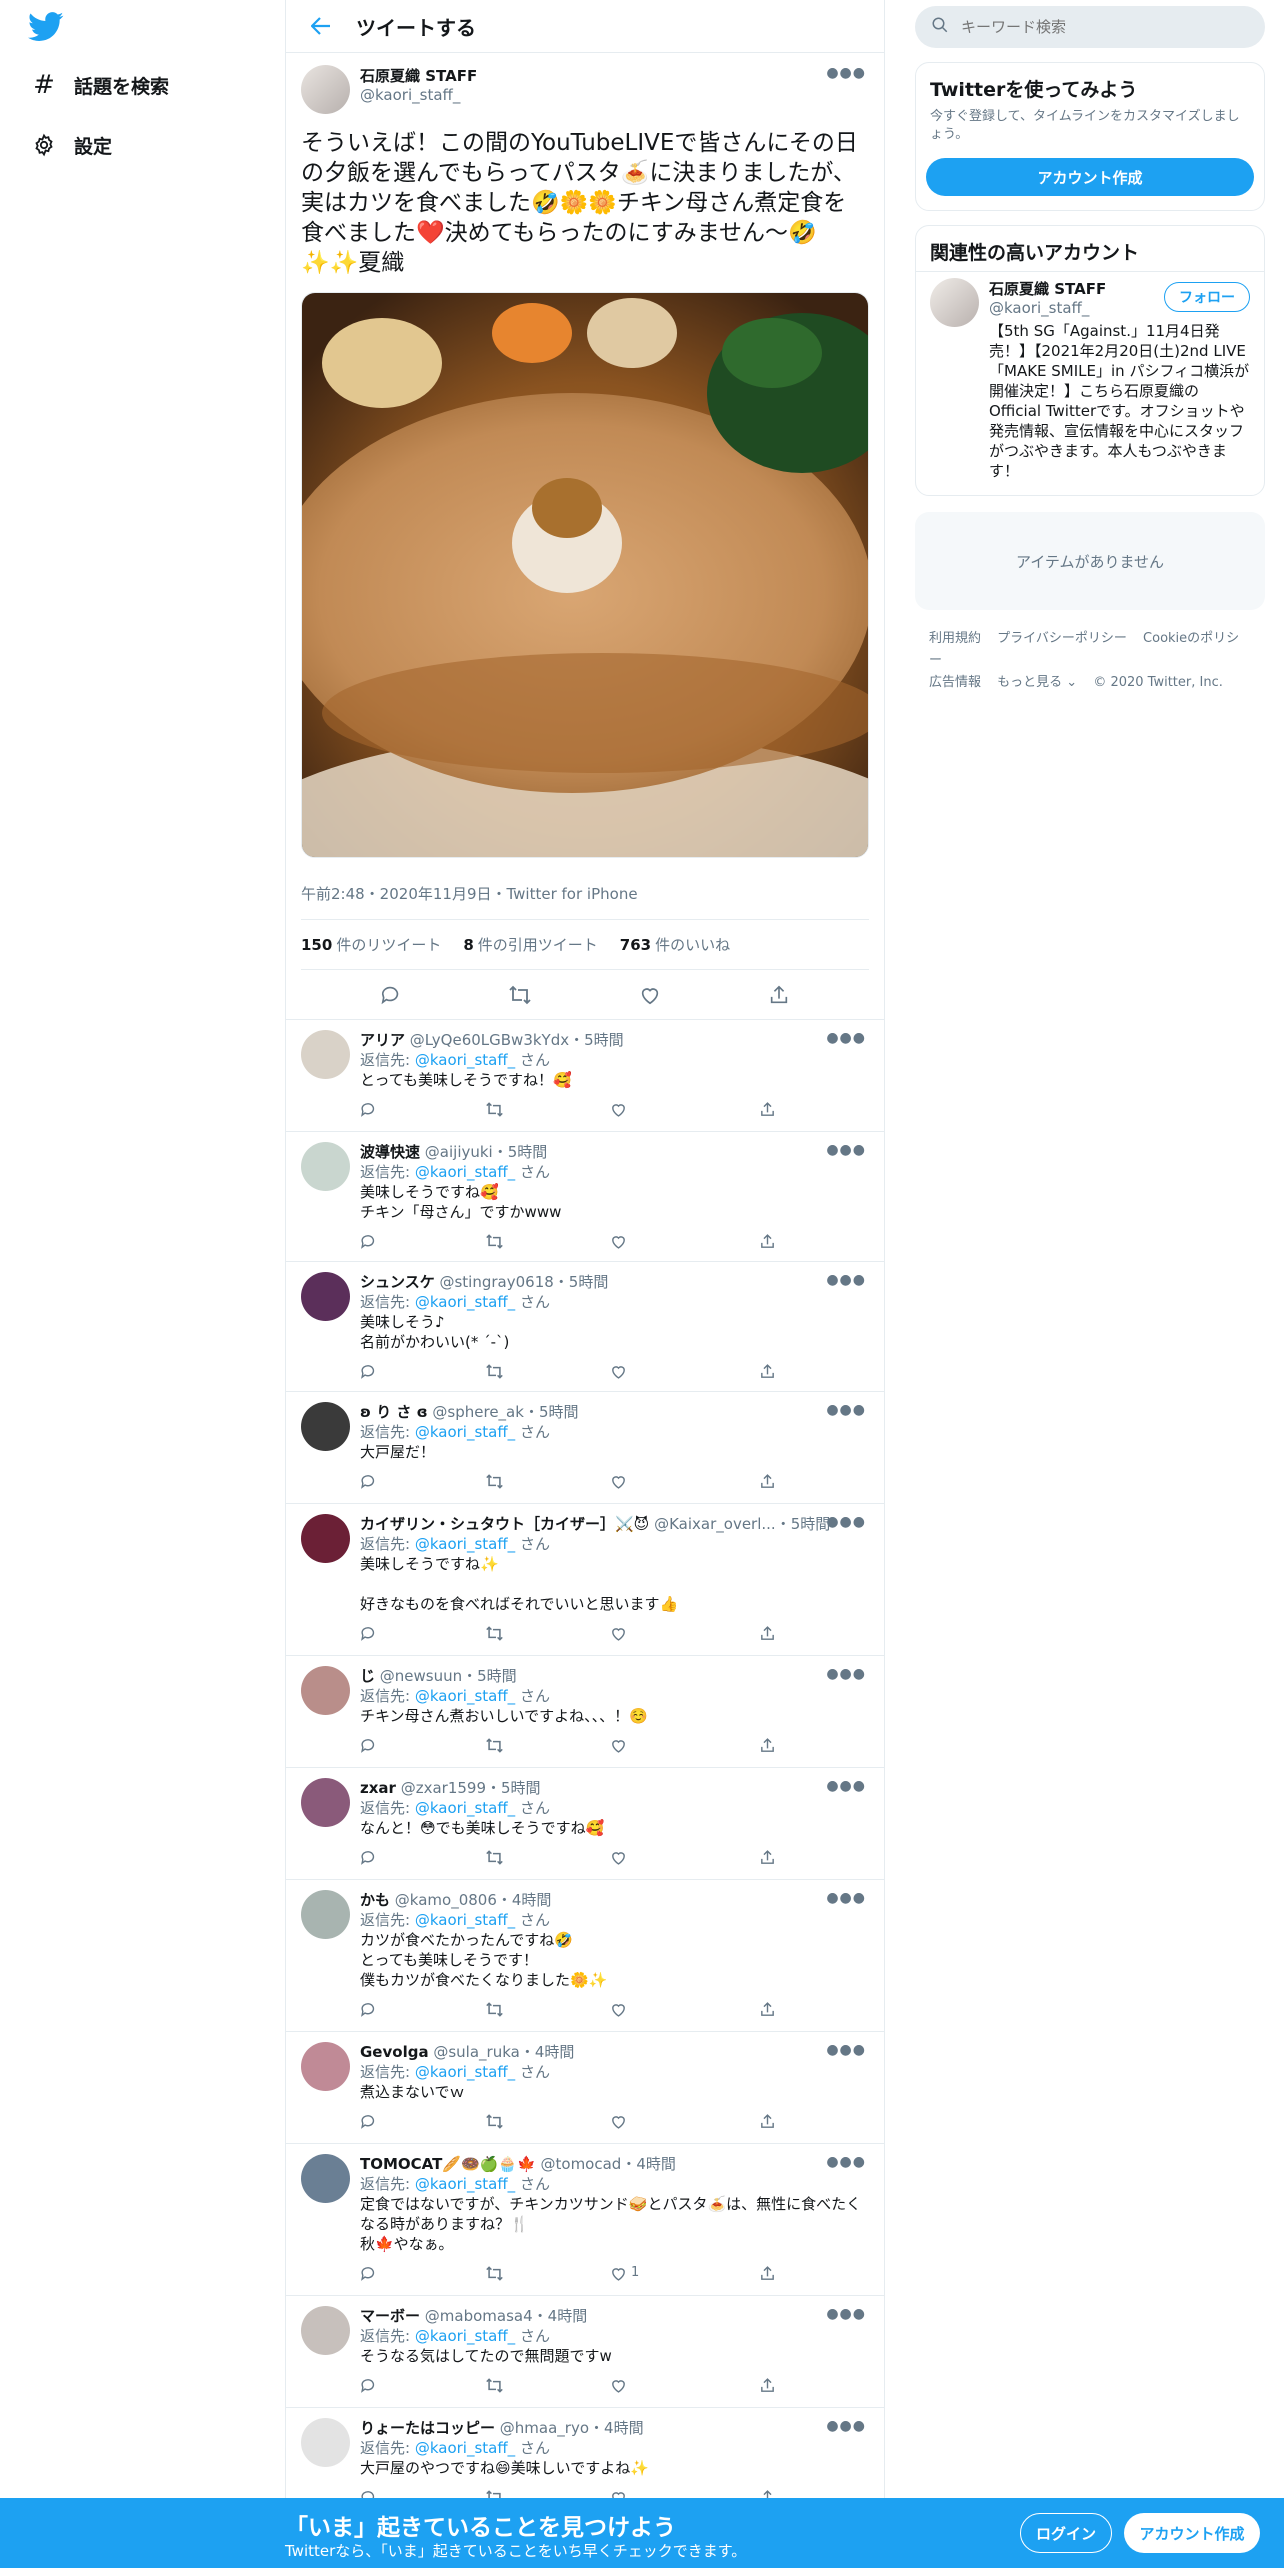 Image resolution: width=1284 pixels, height=2568 pixels. What do you see at coordinates (418, 95) in the screenshot?
I see `tweet-username: @kaori_staff_` at bounding box center [418, 95].